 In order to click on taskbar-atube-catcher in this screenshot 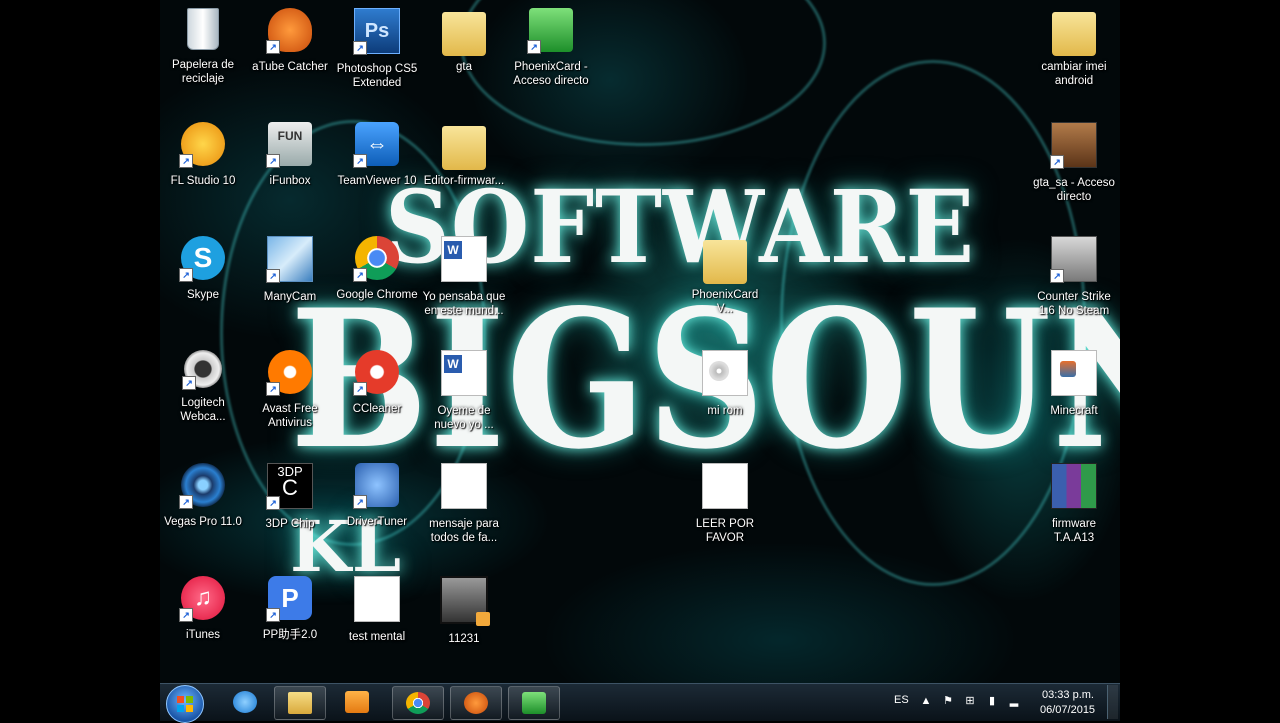, I will do `click(476, 703)`.